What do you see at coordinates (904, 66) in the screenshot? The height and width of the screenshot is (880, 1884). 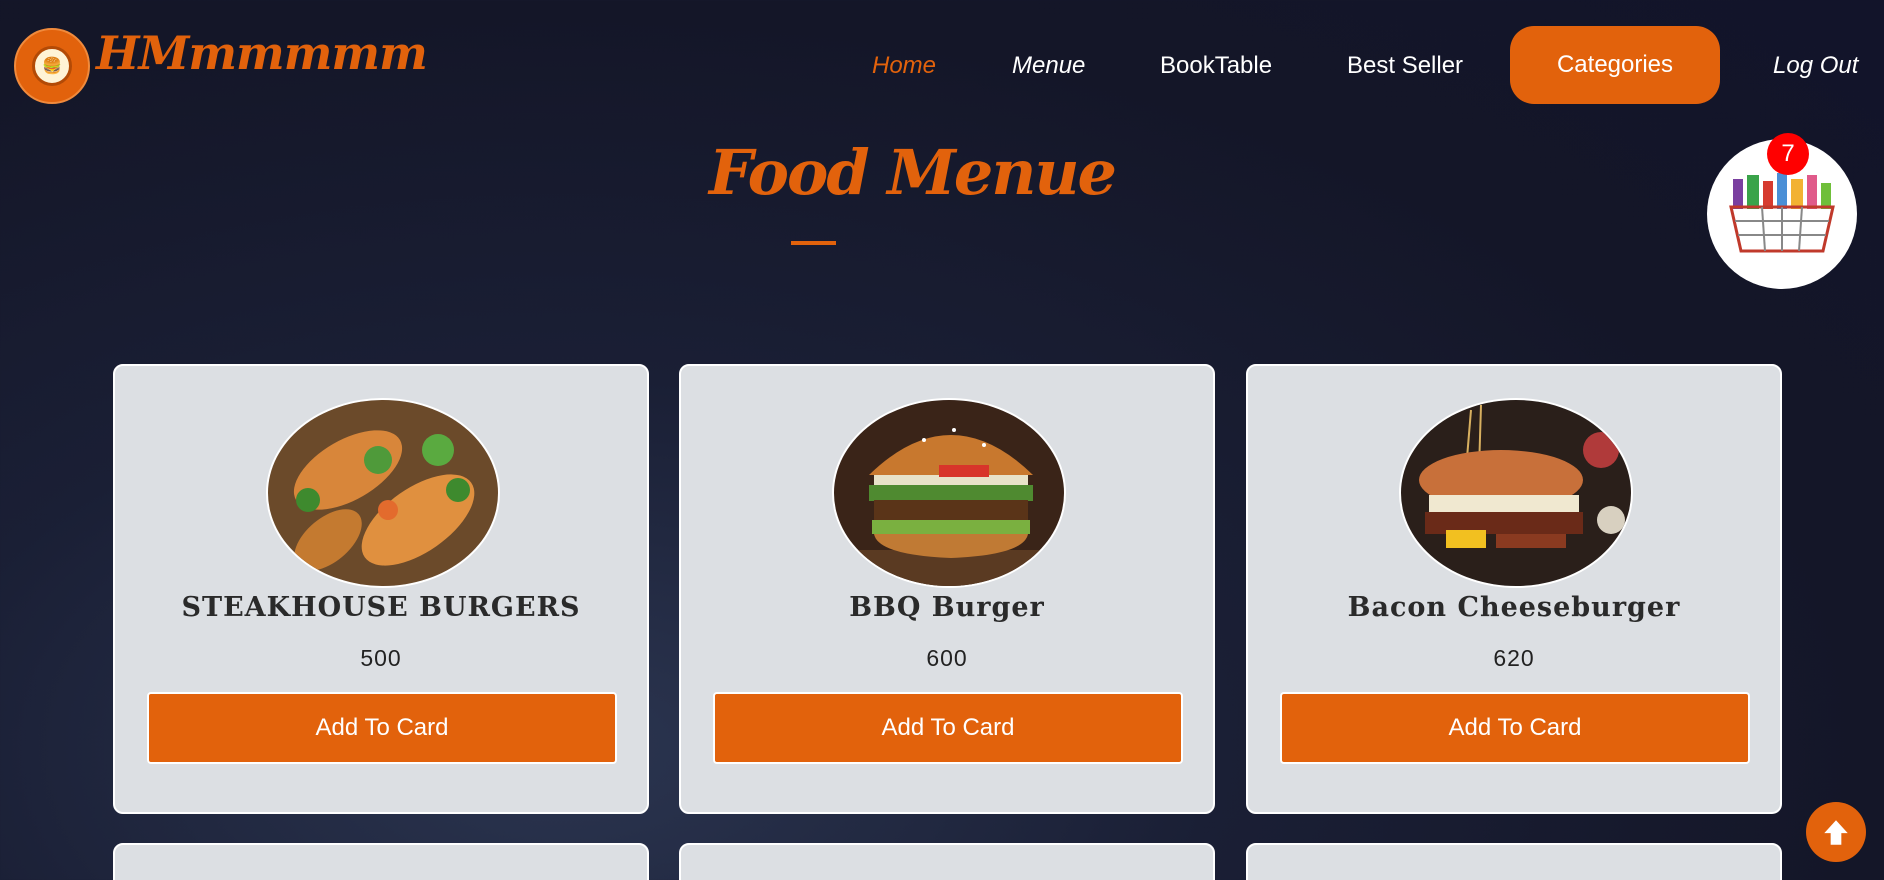 I see `nav-home: Home` at bounding box center [904, 66].